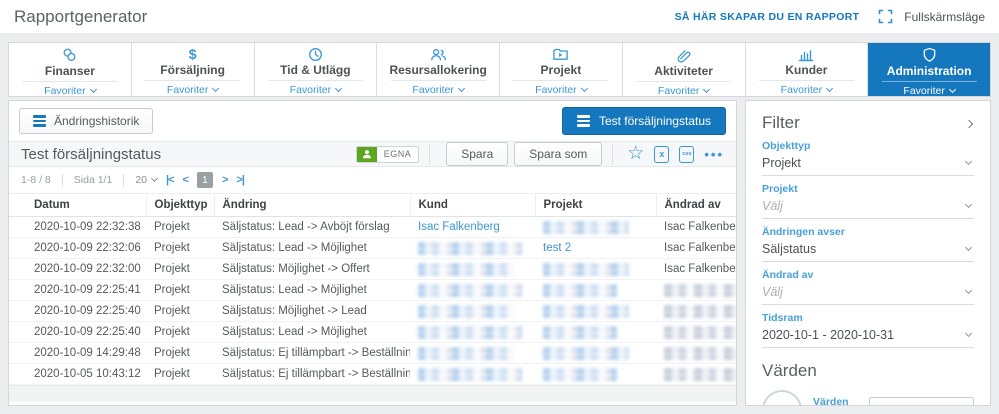  I want to click on save-button: Spara, so click(477, 154).